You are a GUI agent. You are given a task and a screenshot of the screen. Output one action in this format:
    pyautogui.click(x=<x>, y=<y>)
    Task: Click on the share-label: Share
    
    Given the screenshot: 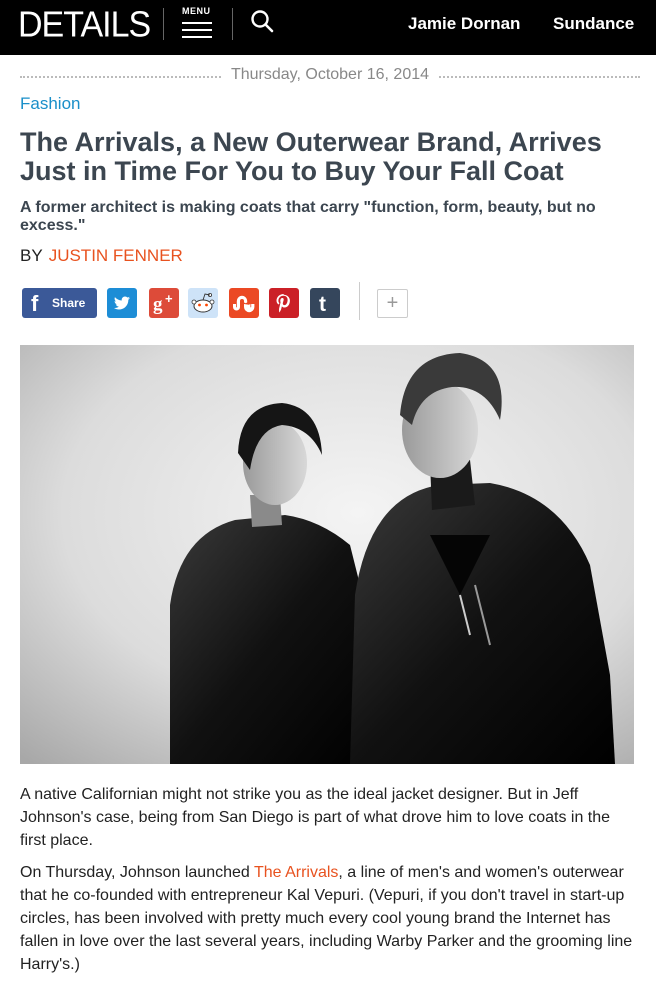 What is the action you would take?
    pyautogui.click(x=69, y=303)
    